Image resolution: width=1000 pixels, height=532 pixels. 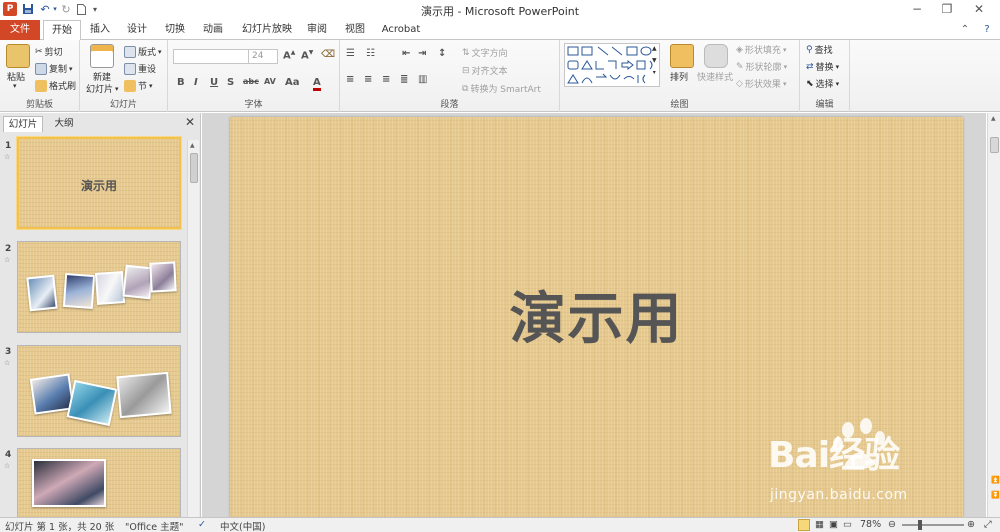 What do you see at coordinates (102, 89) in the screenshot?
I see `new-slide-dropdown: 幻灯片 ▾` at bounding box center [102, 89].